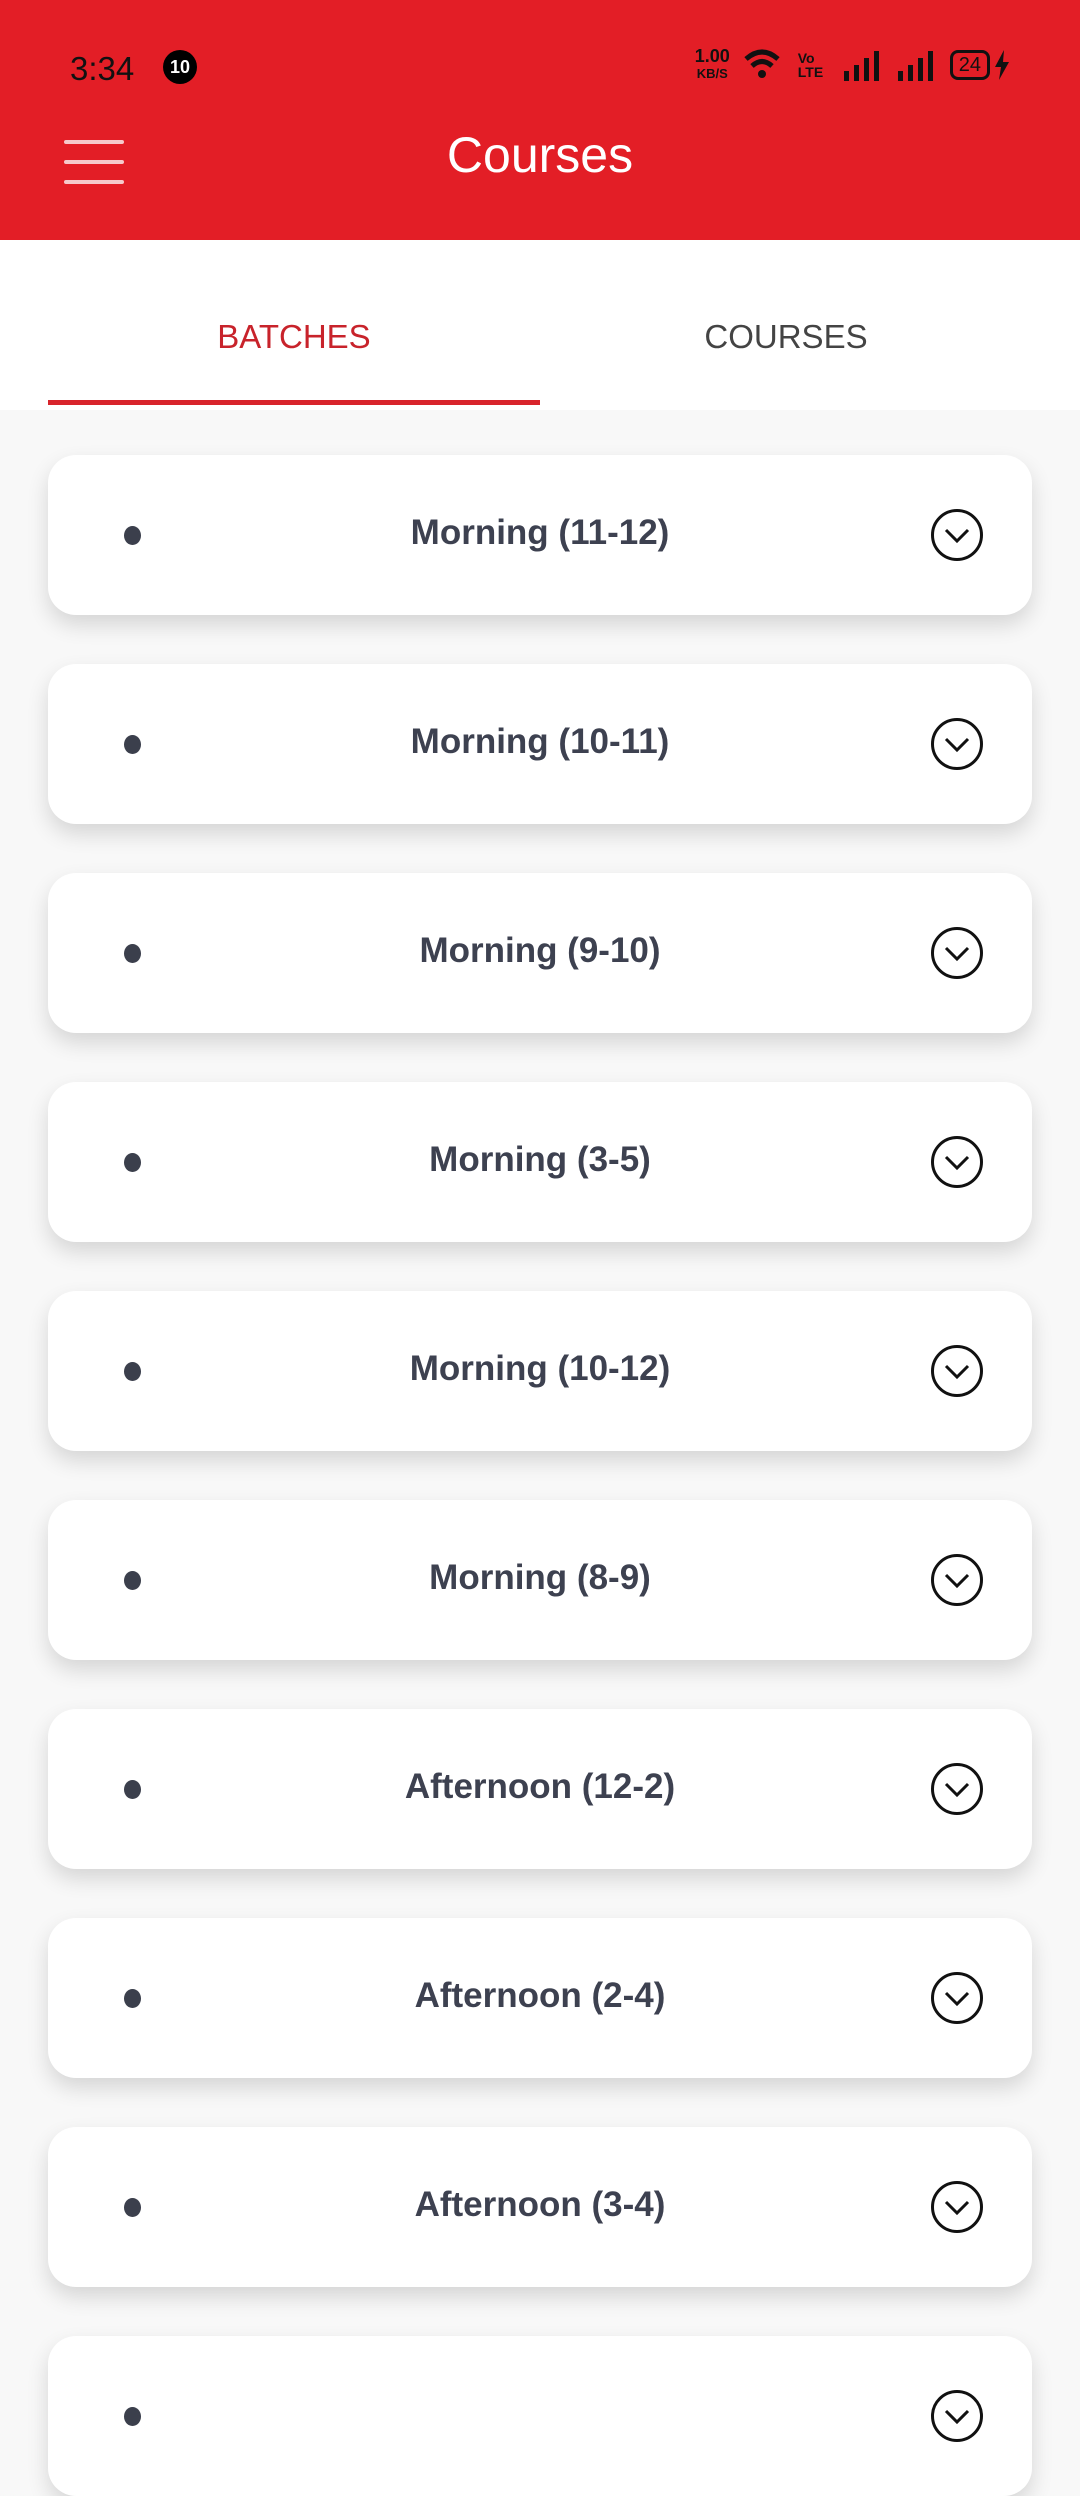 Image resolution: width=1080 pixels, height=2496 pixels. I want to click on batch-label: Morning (10-11), so click(540, 741).